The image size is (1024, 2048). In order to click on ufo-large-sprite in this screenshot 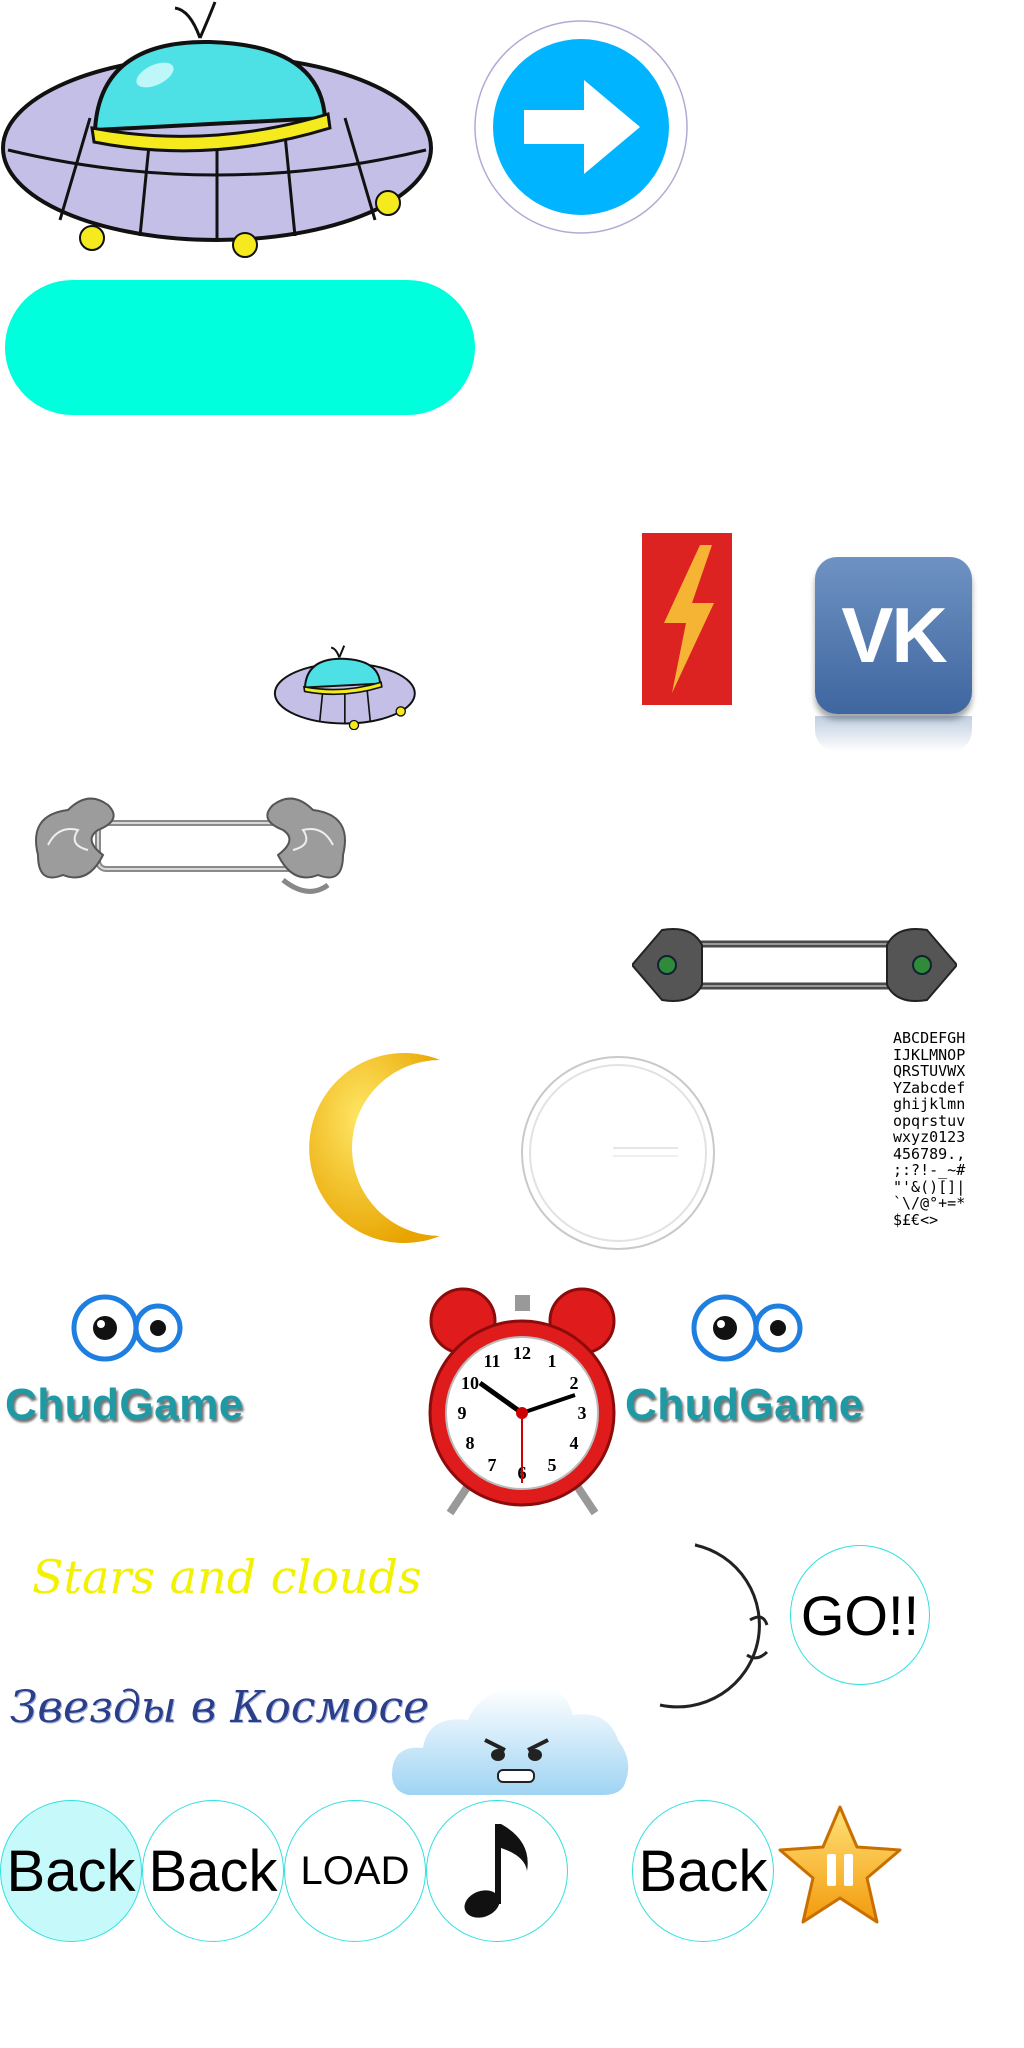, I will do `click(217, 129)`.